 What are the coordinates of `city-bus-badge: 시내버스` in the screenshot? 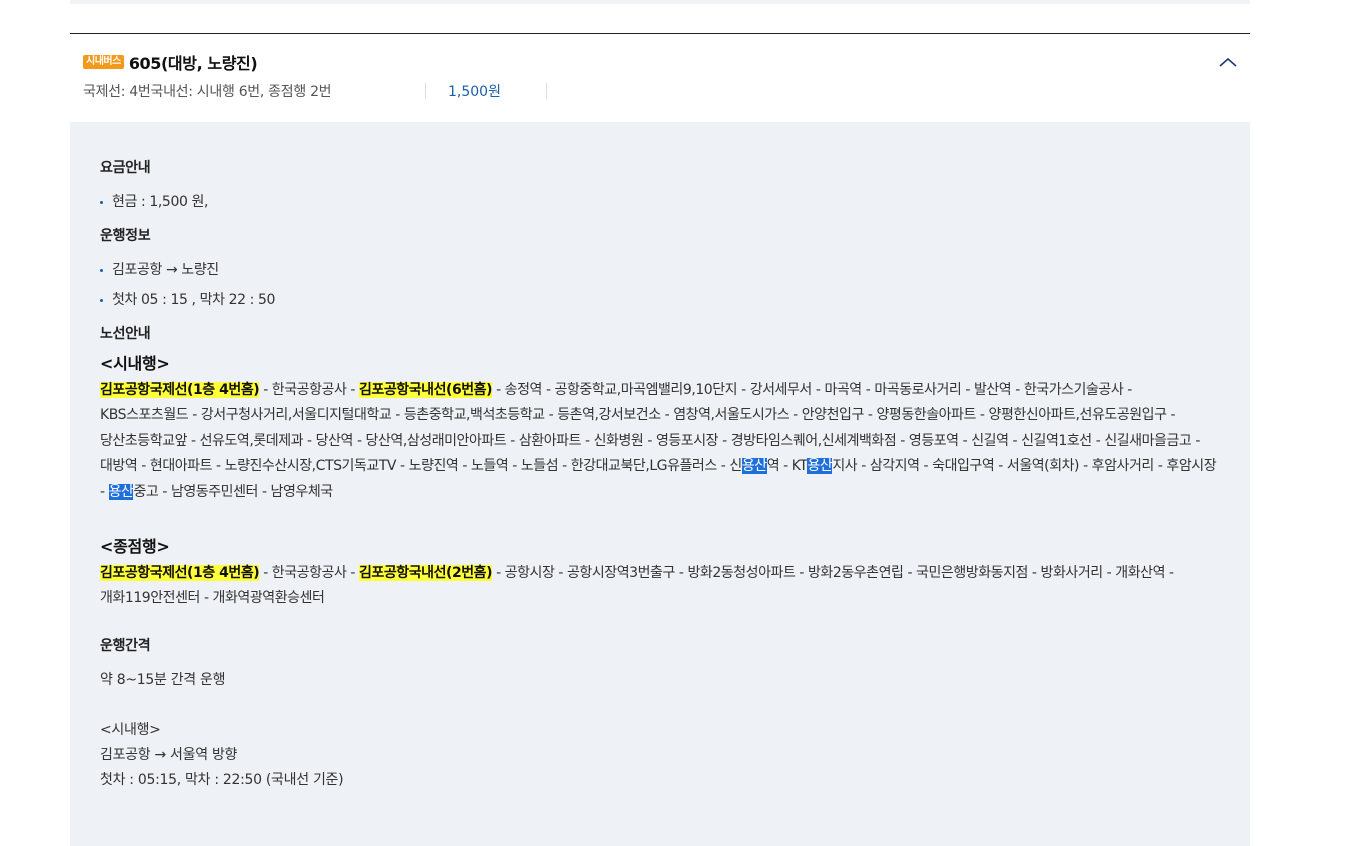 It's located at (103, 62).